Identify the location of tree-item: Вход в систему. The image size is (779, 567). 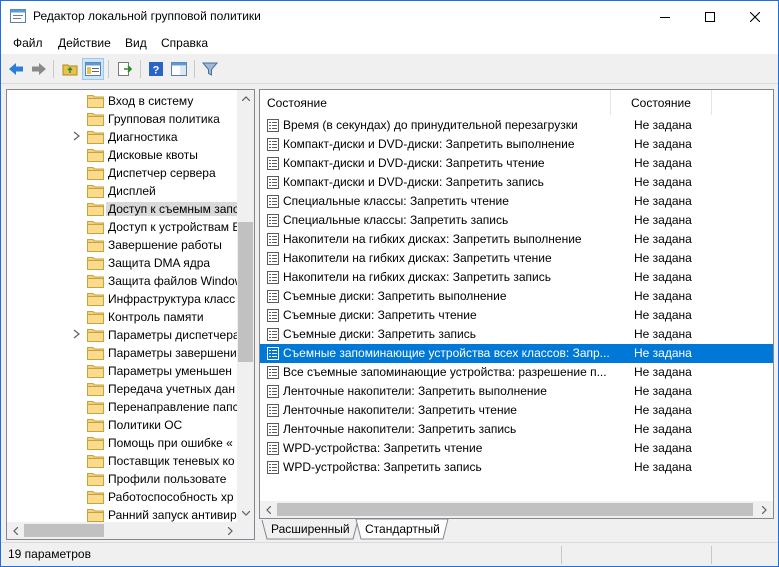
(127, 101).